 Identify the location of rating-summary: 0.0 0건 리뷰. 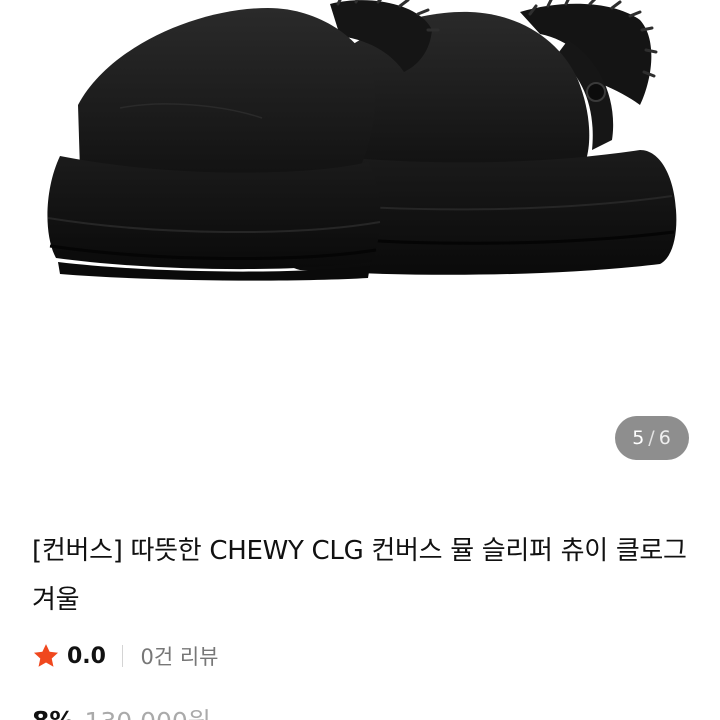
(125, 656).